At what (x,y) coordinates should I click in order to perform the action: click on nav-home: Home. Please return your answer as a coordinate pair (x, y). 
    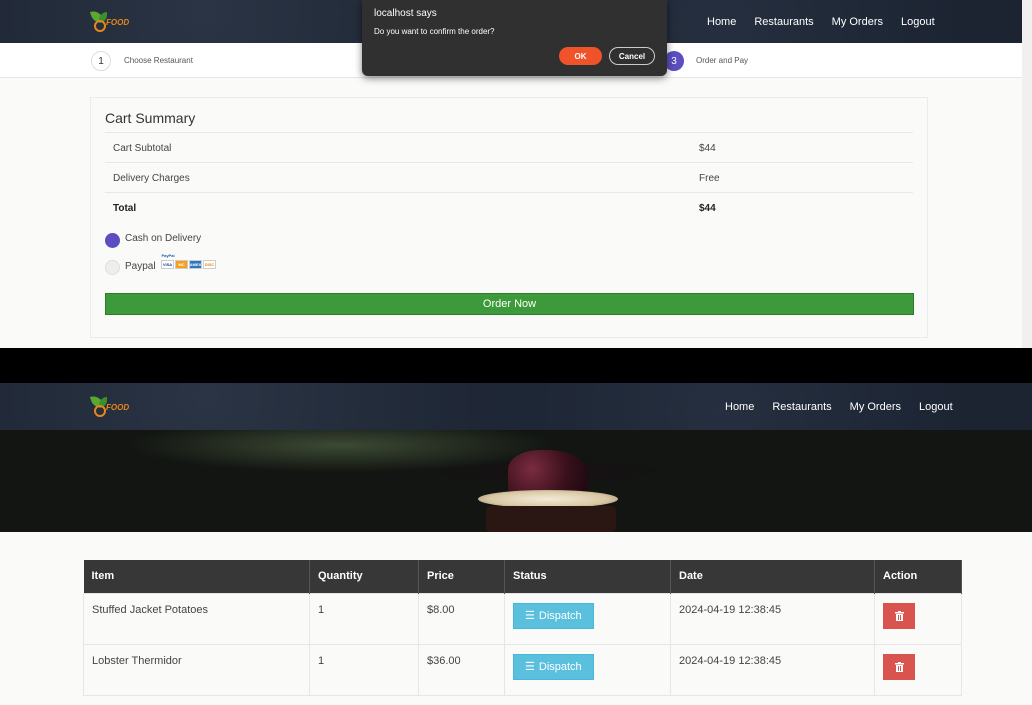
    Looking at the image, I should click on (721, 22).